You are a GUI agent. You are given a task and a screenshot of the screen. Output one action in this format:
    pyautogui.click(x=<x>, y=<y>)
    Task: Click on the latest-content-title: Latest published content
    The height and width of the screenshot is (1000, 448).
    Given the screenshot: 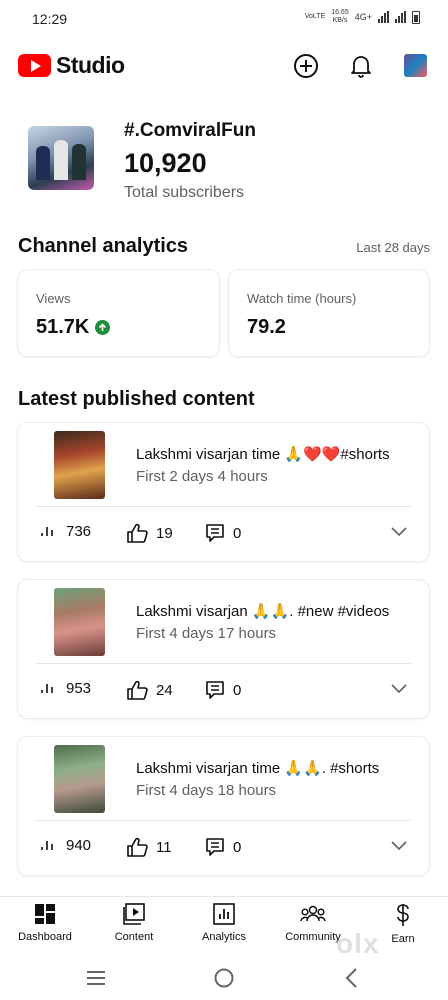 What is the action you would take?
    pyautogui.click(x=136, y=399)
    